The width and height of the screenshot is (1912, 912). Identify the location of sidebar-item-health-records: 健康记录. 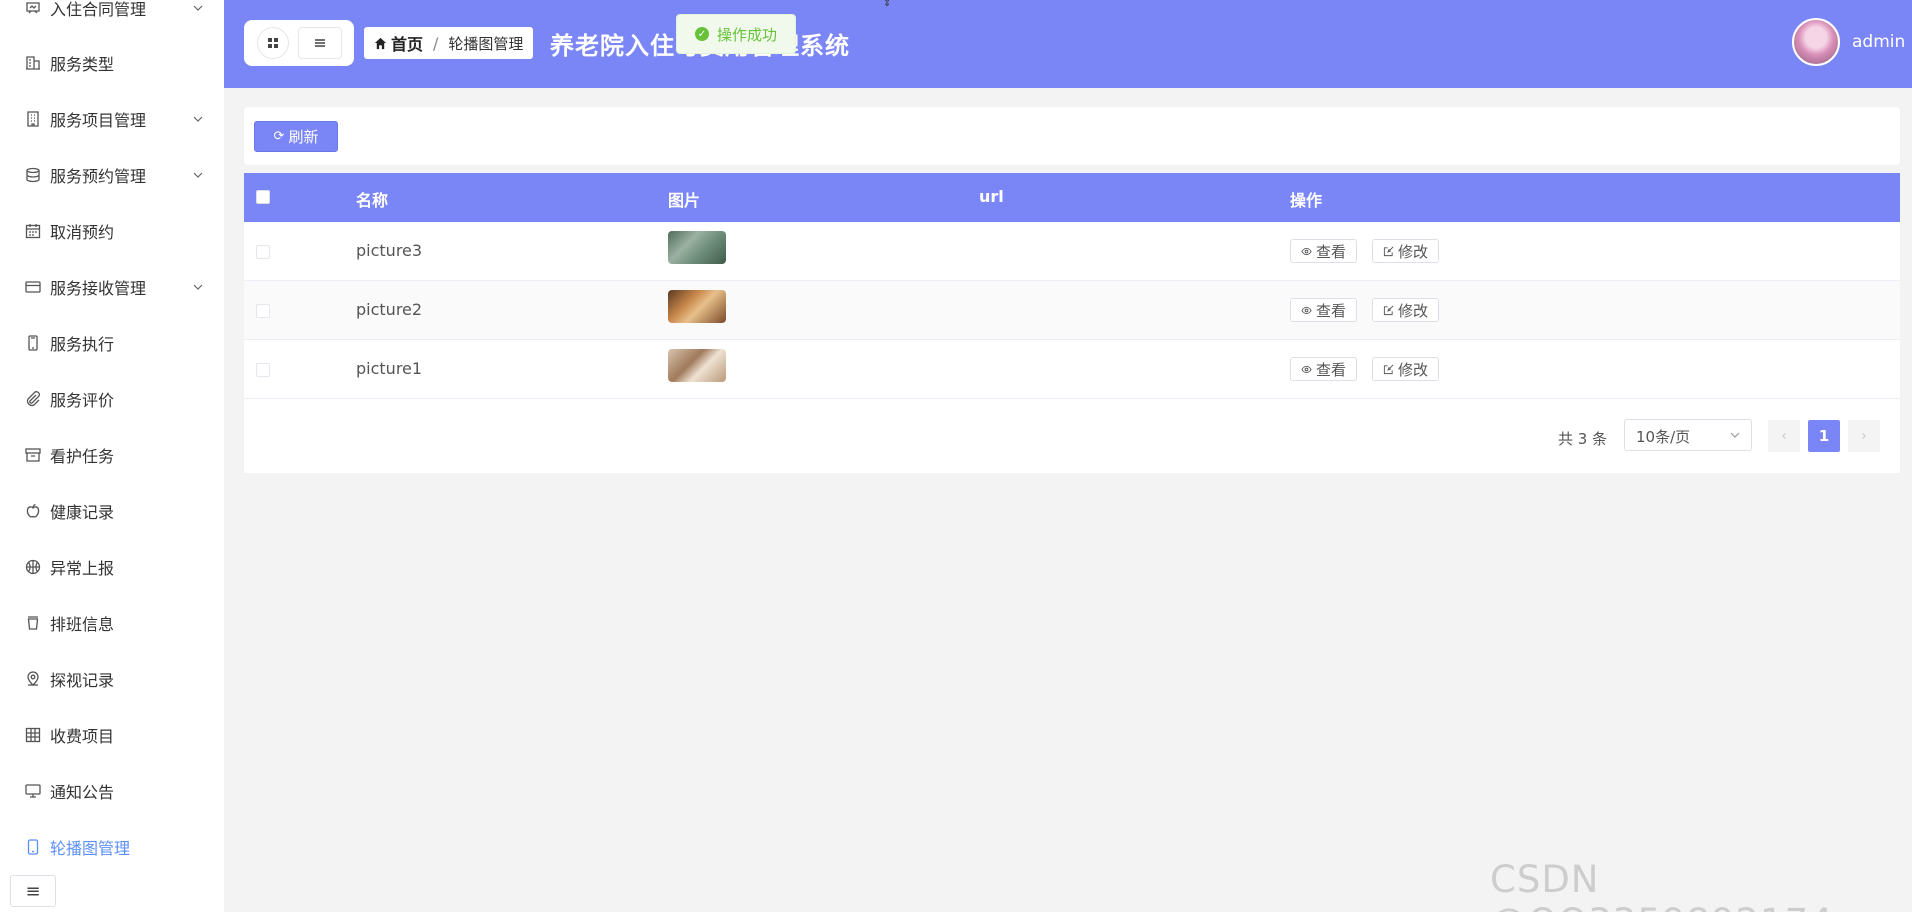
(112, 511).